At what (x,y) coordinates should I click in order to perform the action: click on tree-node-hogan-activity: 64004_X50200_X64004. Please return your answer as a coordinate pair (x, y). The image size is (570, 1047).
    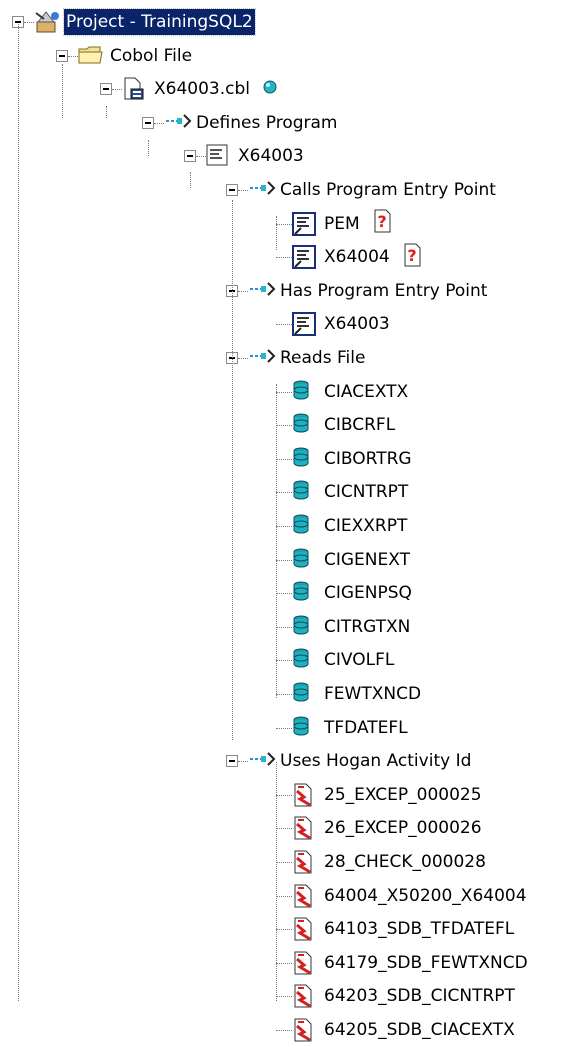
    Looking at the image, I should click on (410, 896).